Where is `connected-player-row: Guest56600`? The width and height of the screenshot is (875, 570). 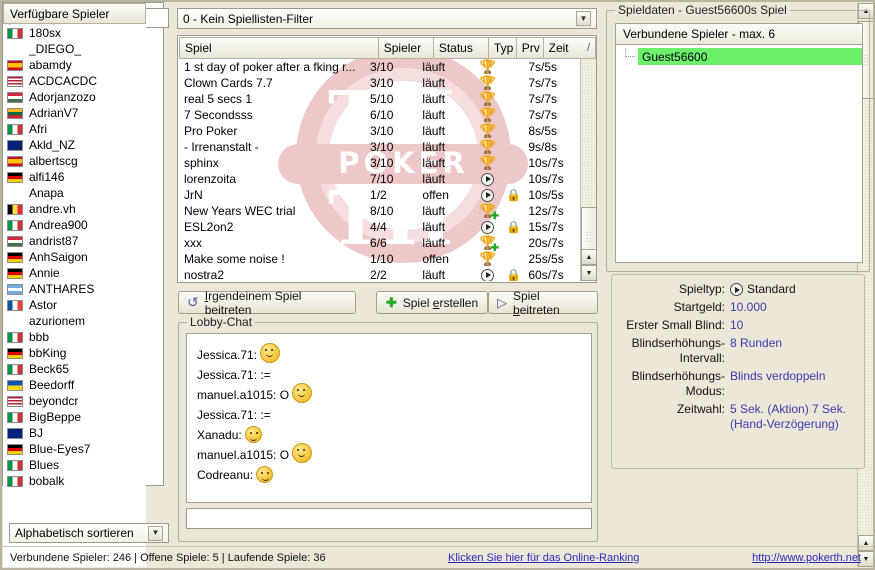 connected-player-row: Guest56600 is located at coordinates (739, 56).